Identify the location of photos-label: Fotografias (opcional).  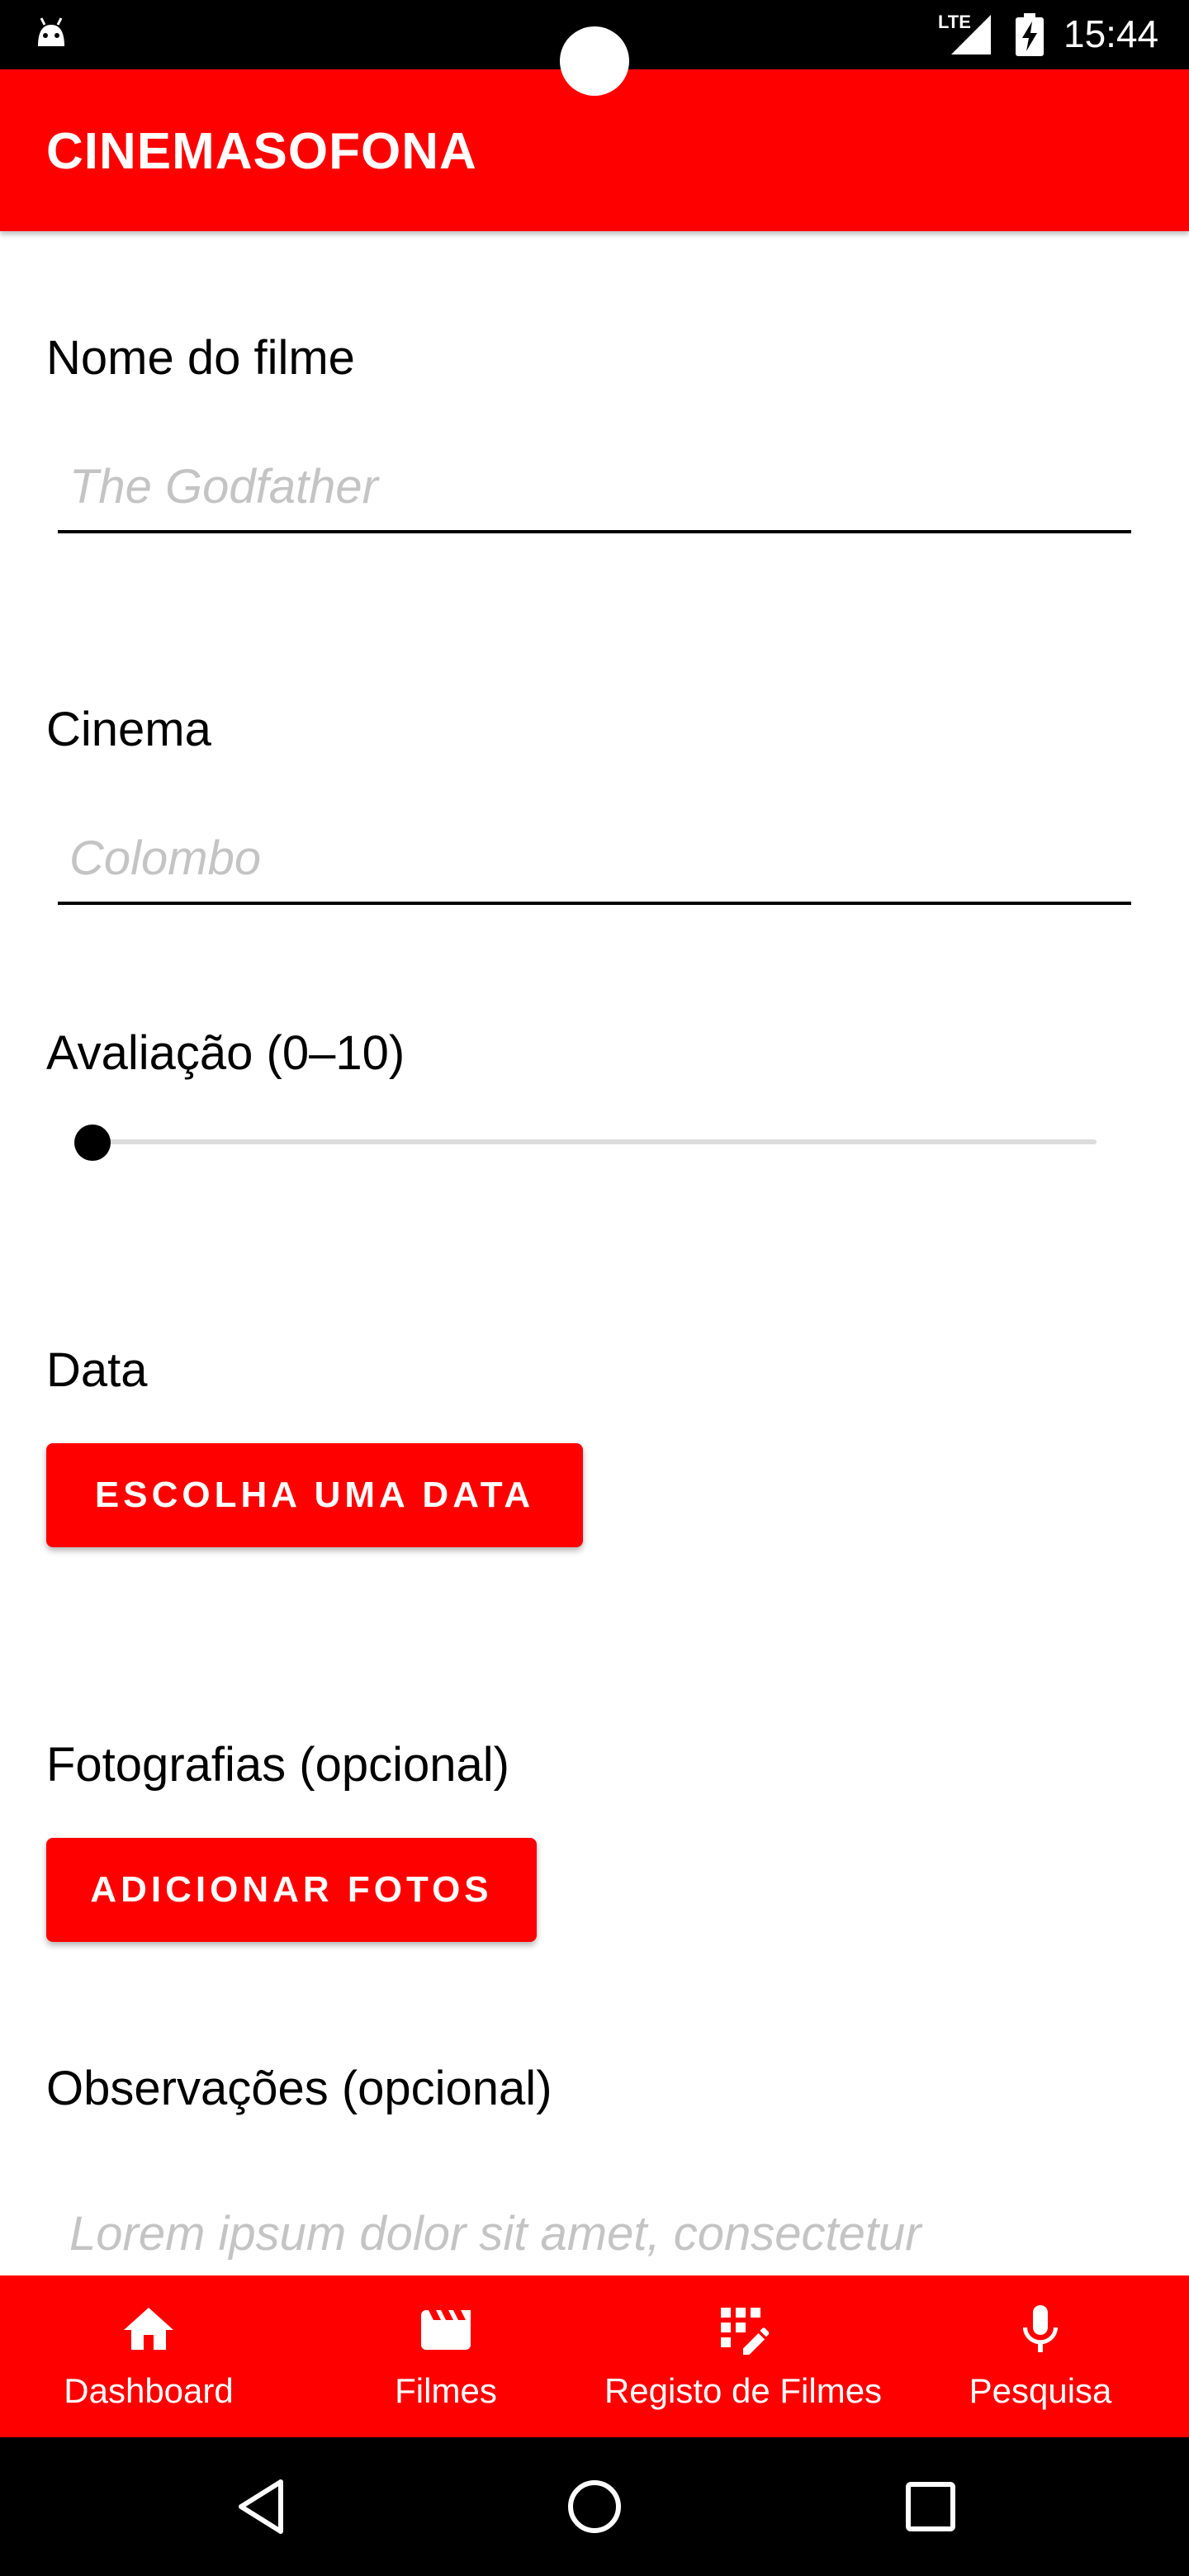
(277, 1765).